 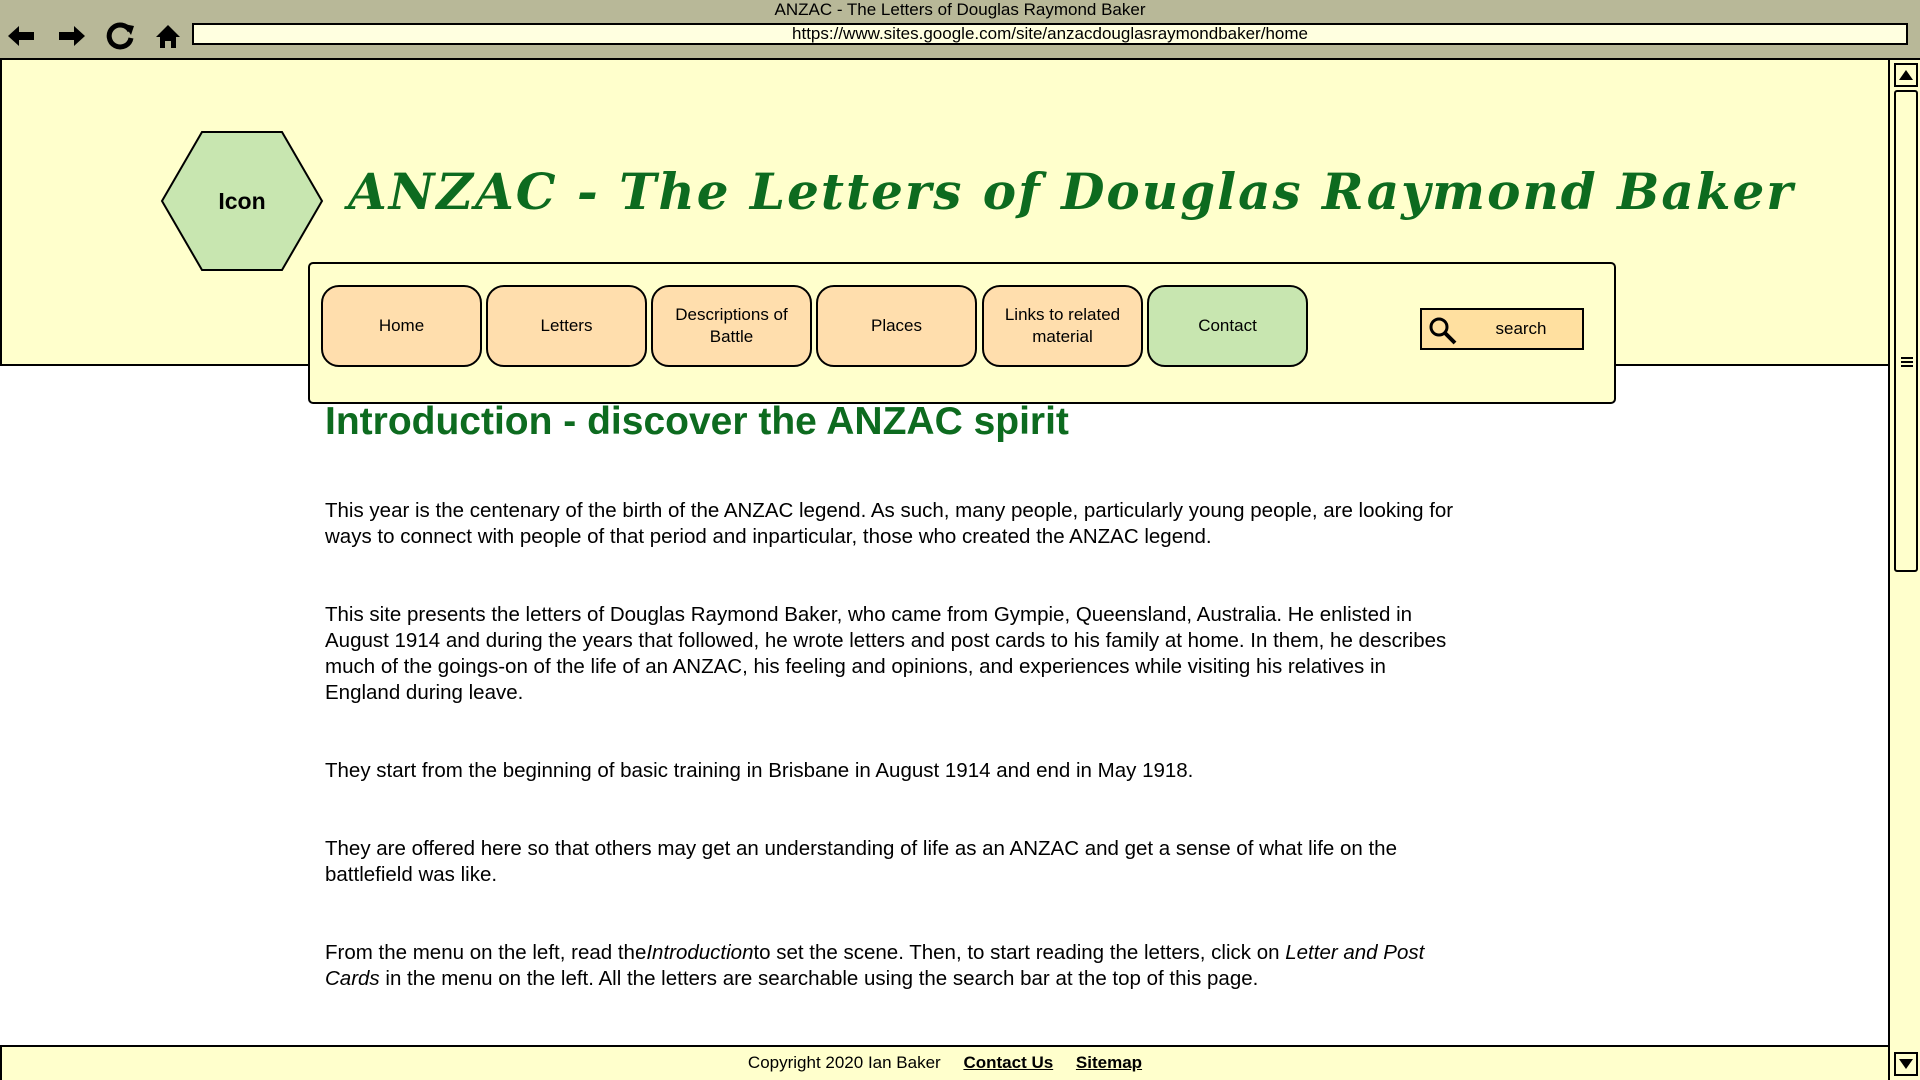 What do you see at coordinates (697, 421) in the screenshot?
I see `page-heading: Introduction - discover the ANZAC spirit` at bounding box center [697, 421].